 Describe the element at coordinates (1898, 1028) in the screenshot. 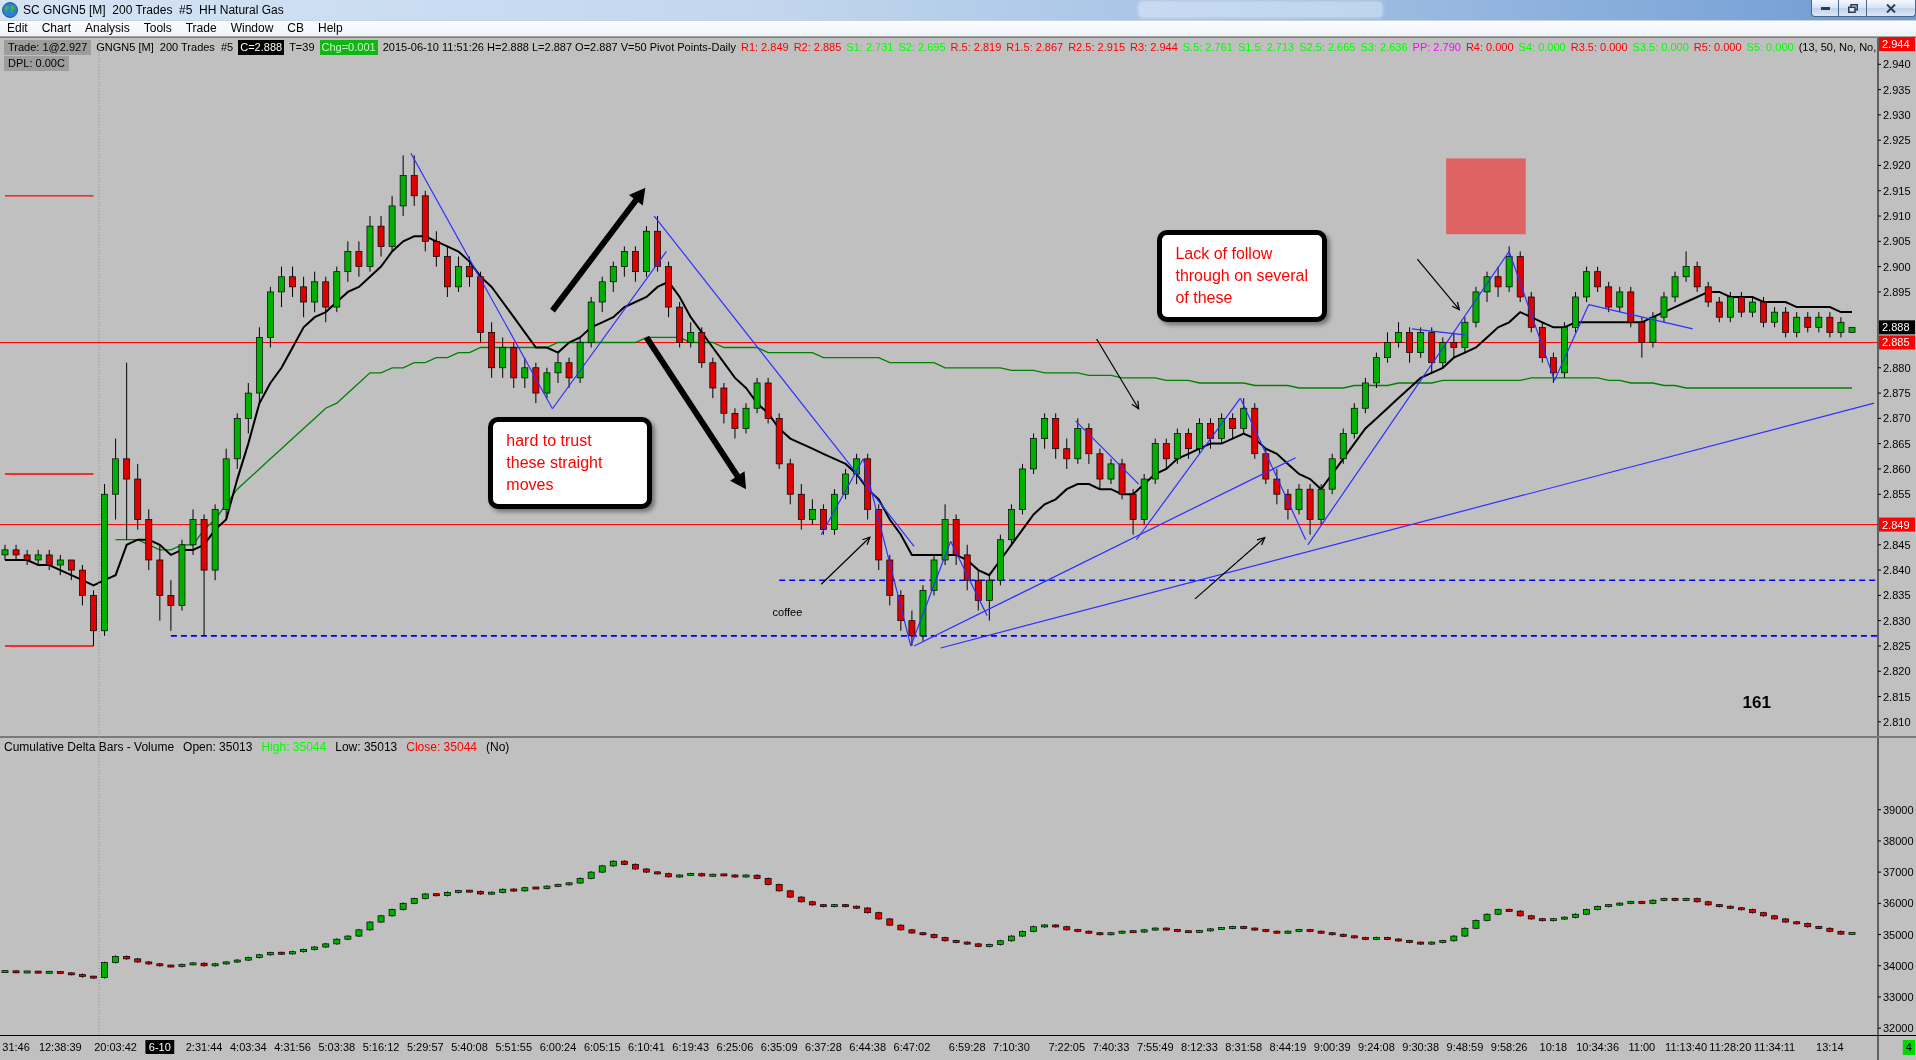

I see `y-tick-label: 32000` at that location.